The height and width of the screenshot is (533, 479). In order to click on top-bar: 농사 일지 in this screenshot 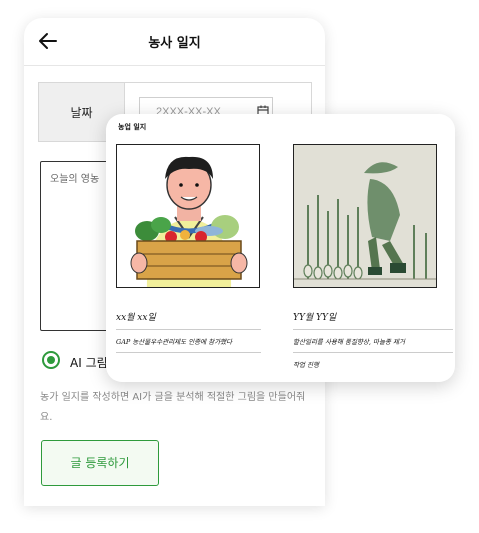, I will do `click(174, 42)`.